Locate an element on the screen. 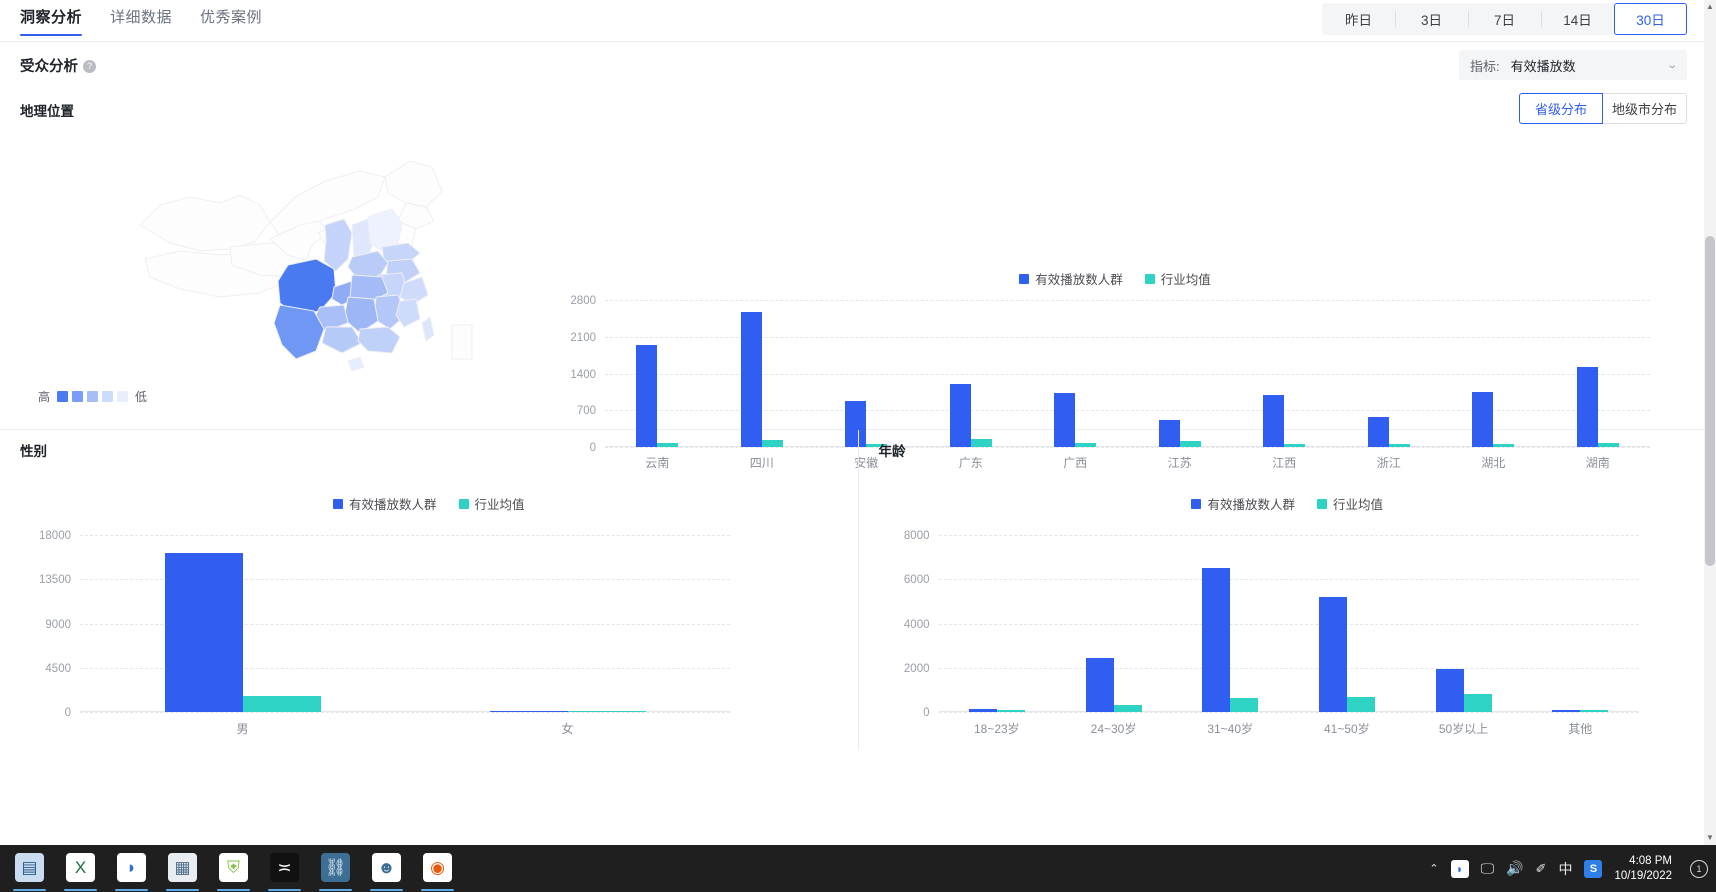 The height and width of the screenshot is (892, 1716). tab-detailed-data: 详细数据 is located at coordinates (141, 21).